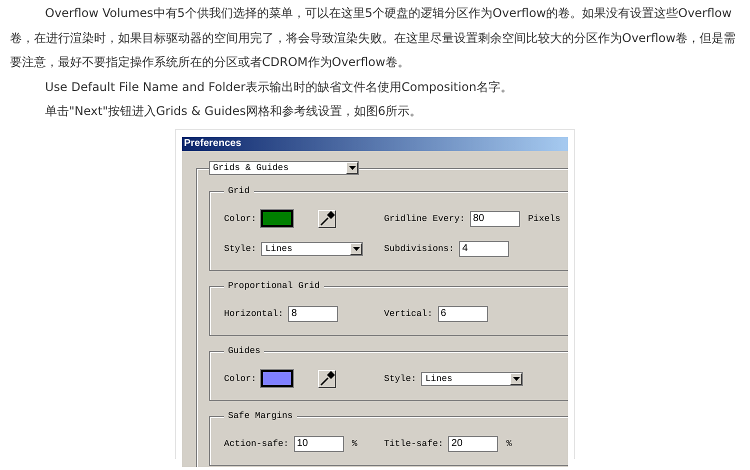  Describe the element at coordinates (414, 443) in the screenshot. I see `field-label: Title-safe:` at that location.